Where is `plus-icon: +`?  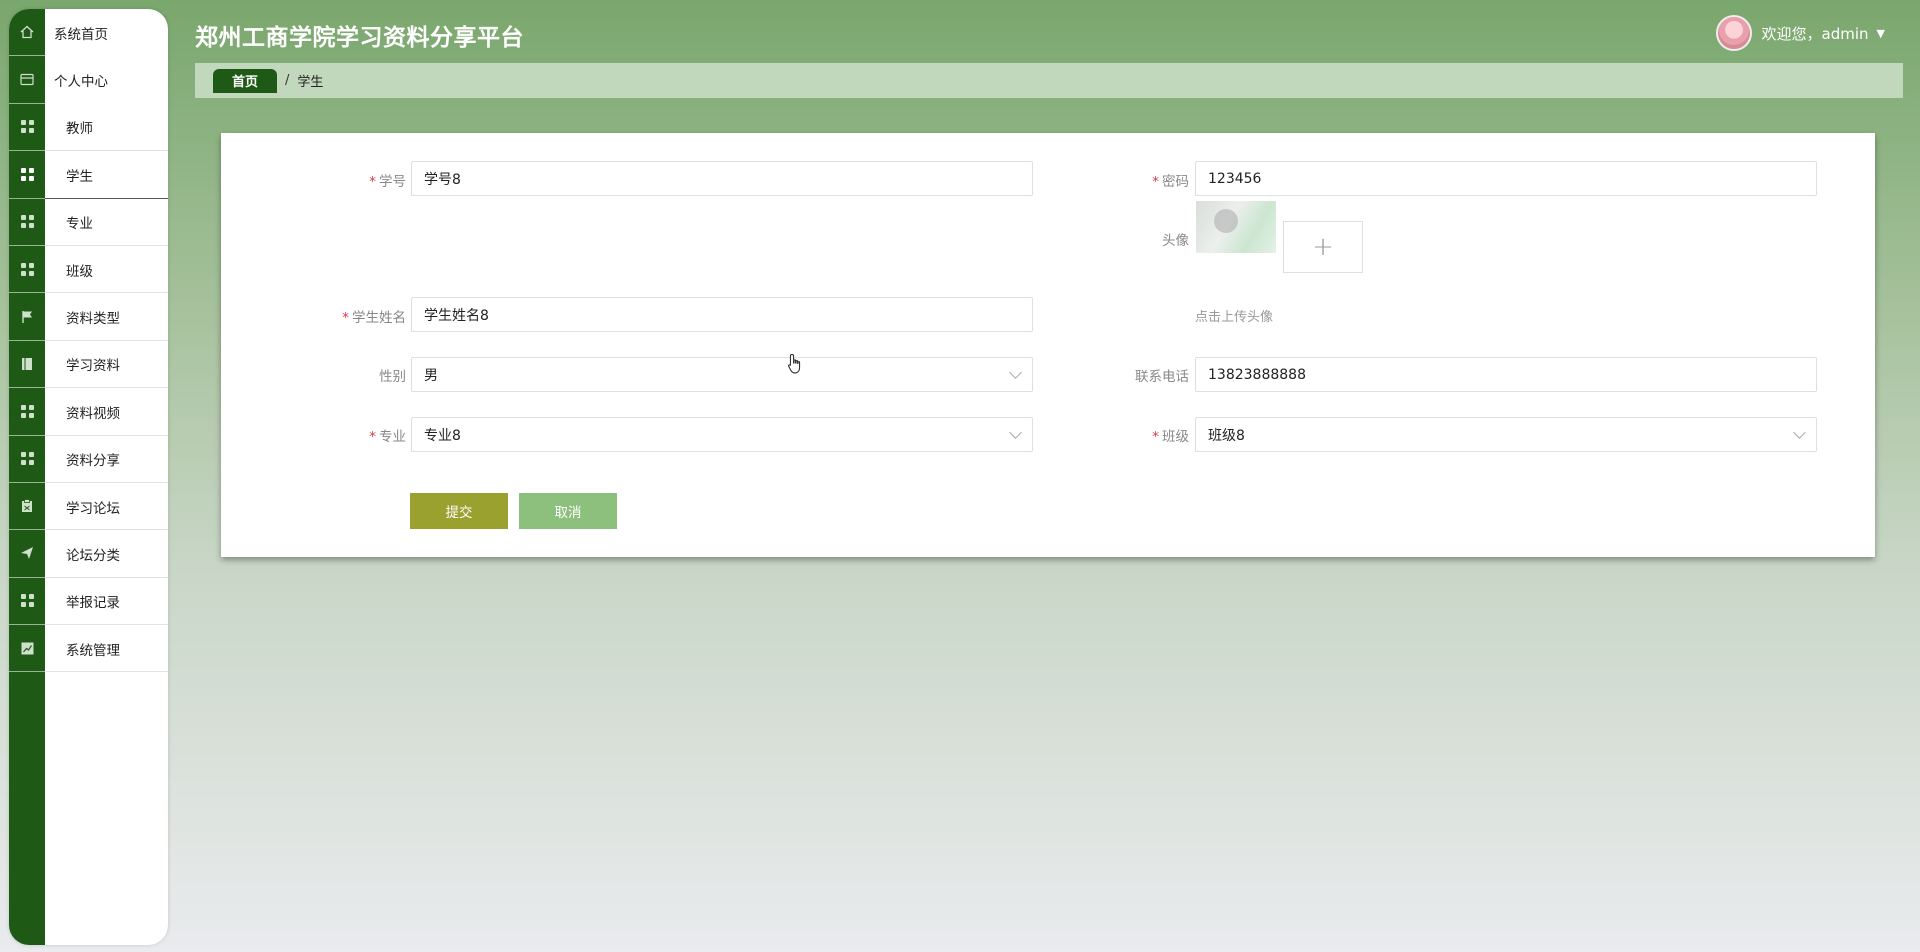 plus-icon: + is located at coordinates (1323, 247).